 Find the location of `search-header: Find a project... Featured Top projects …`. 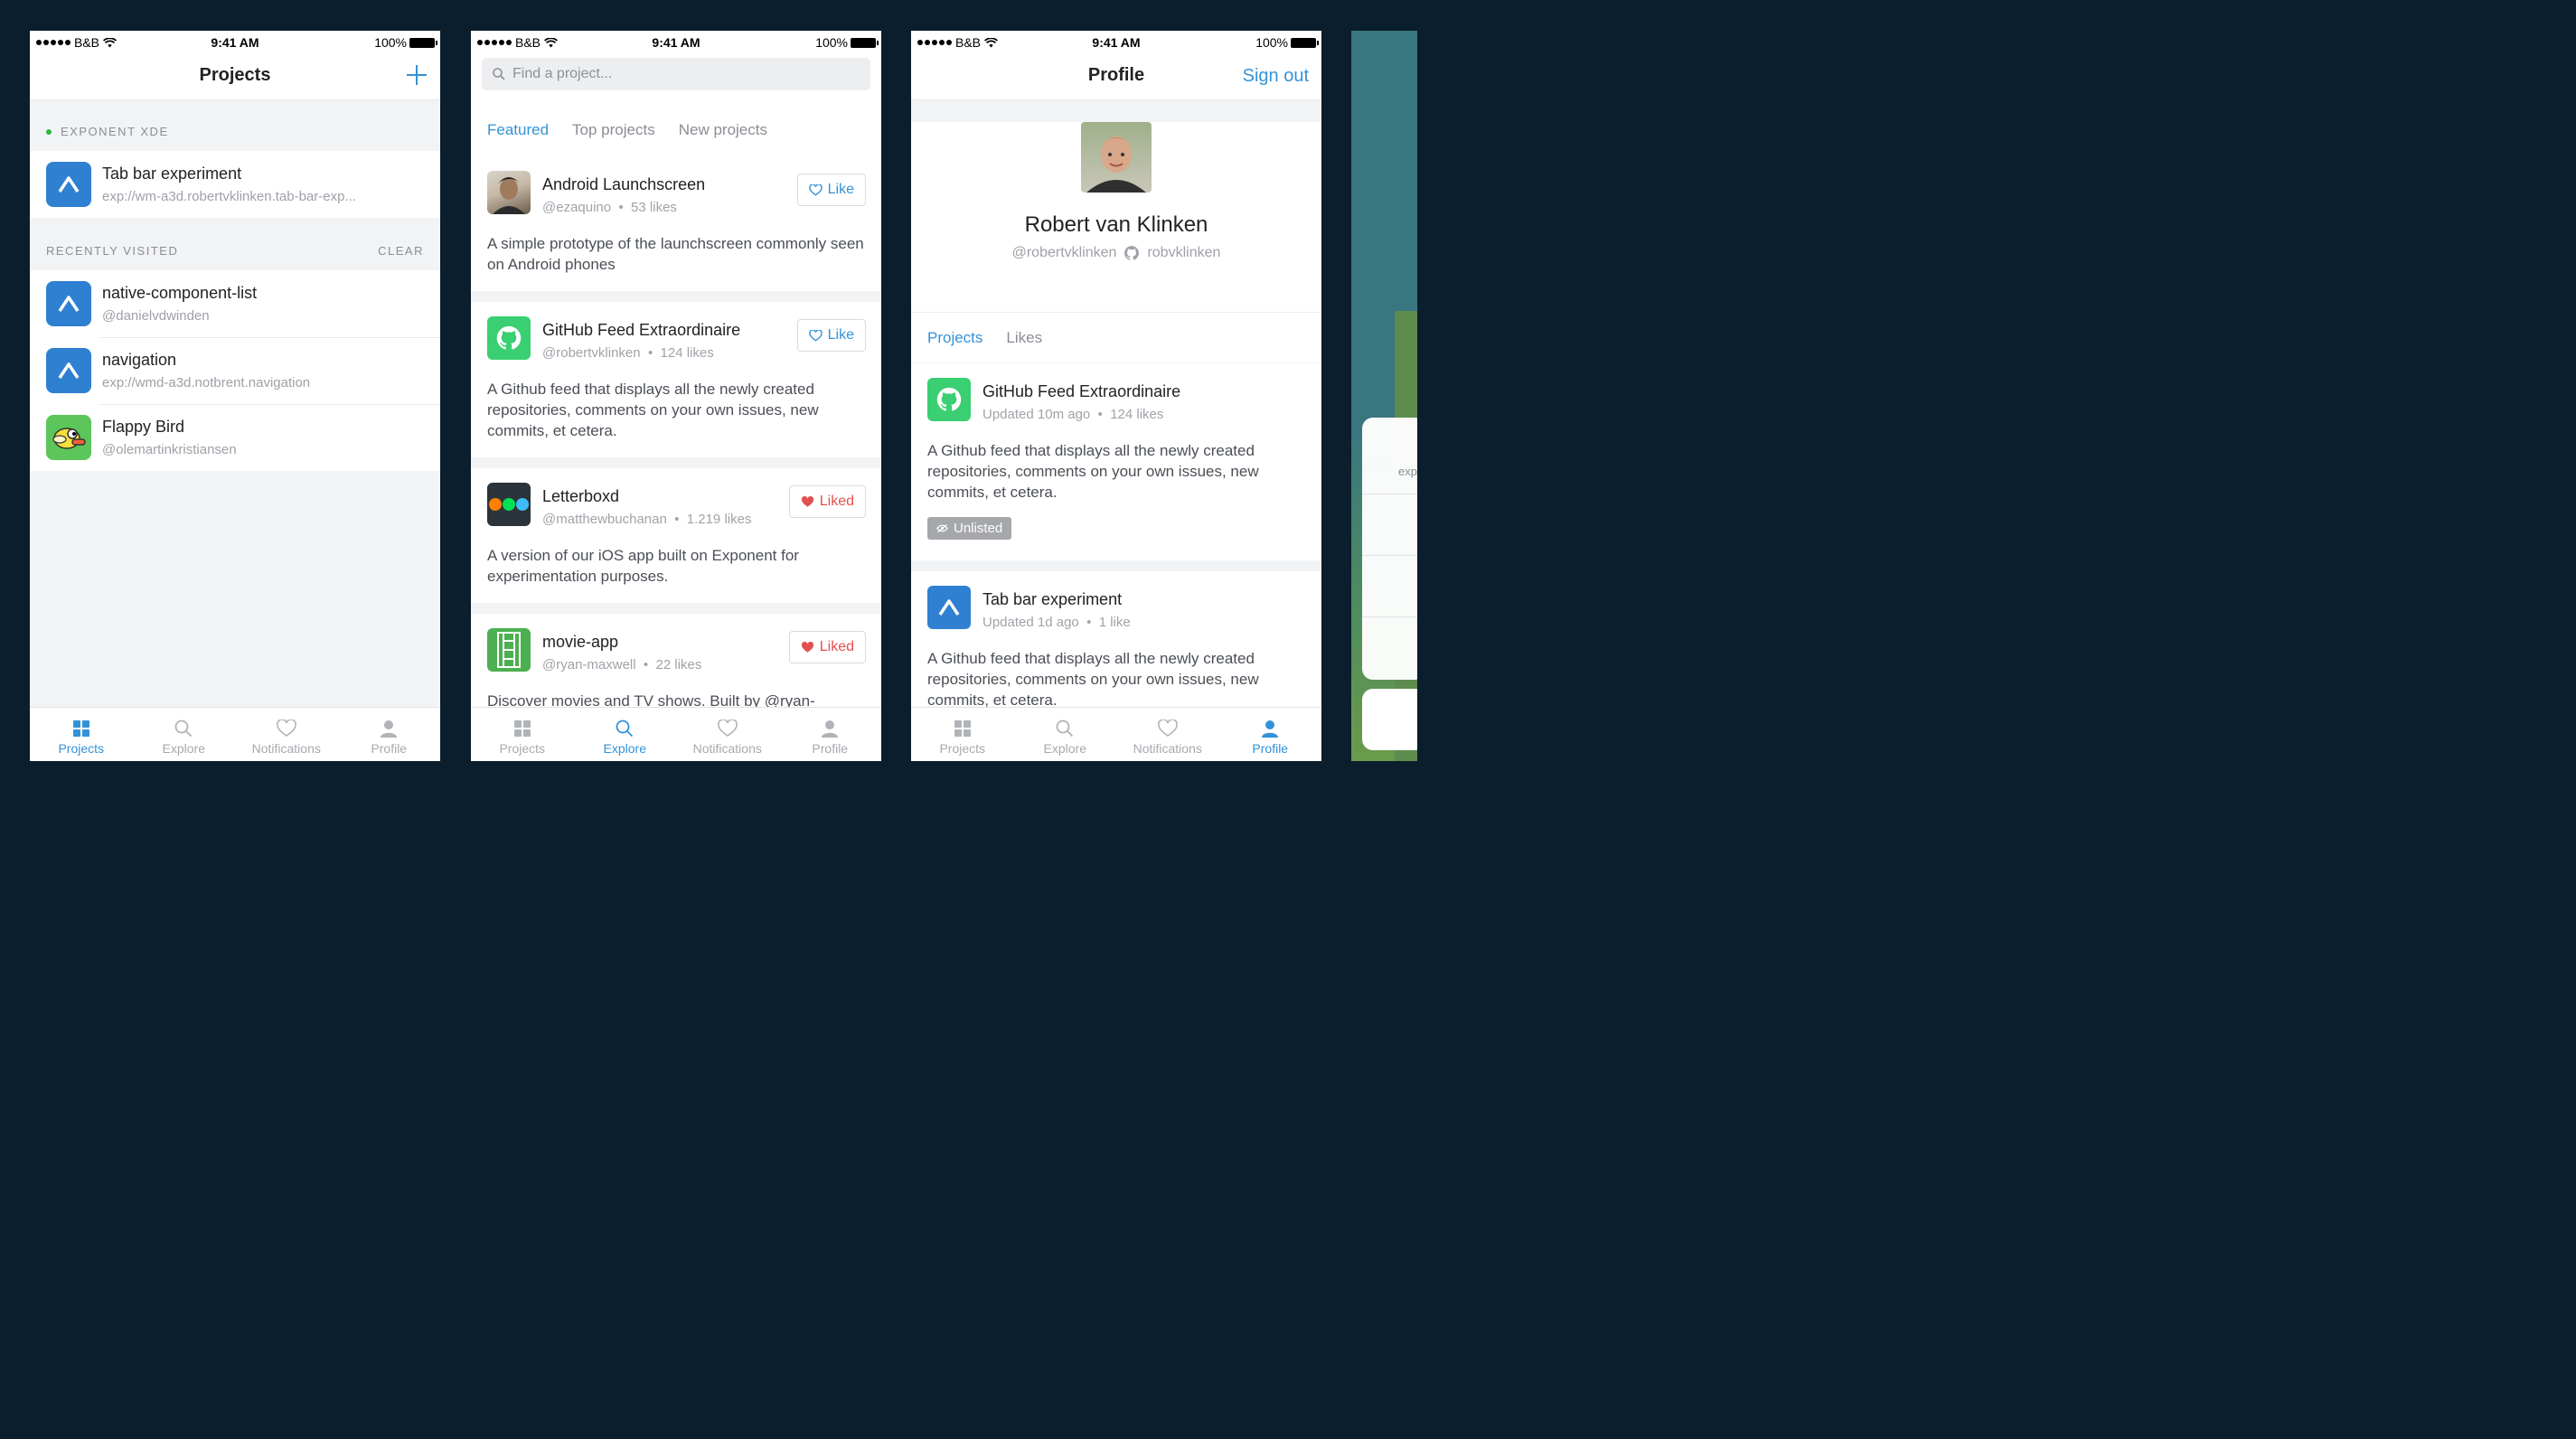

search-header: Find a project... Featured Top projects … is located at coordinates (676, 106).